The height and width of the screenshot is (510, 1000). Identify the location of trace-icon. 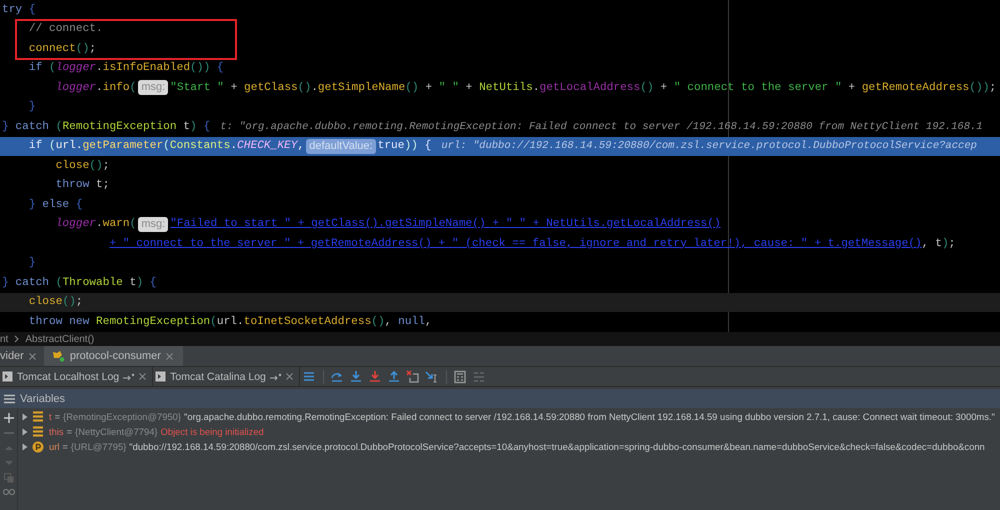
(479, 377).